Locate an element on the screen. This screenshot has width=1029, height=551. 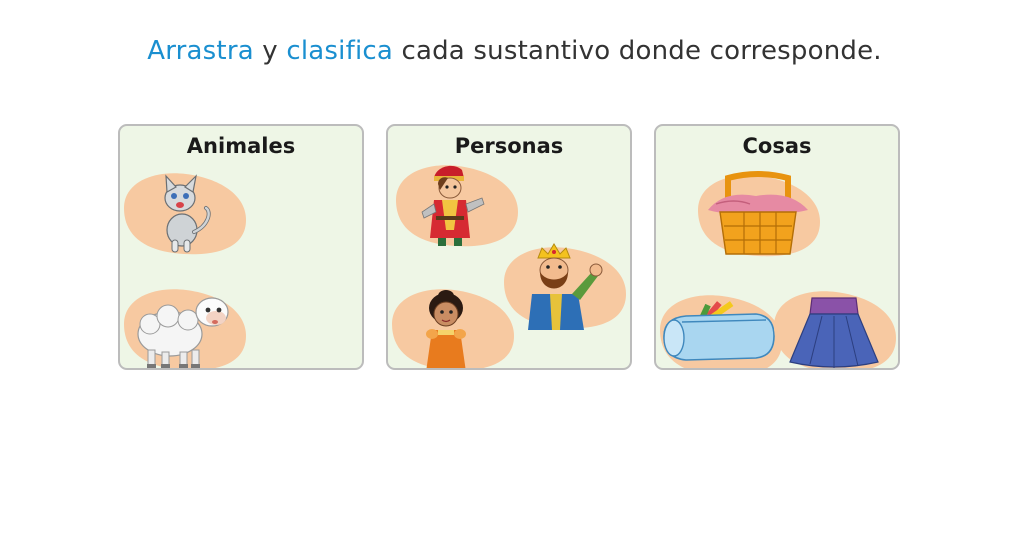
prince-icon is located at coordinates (457, 206).